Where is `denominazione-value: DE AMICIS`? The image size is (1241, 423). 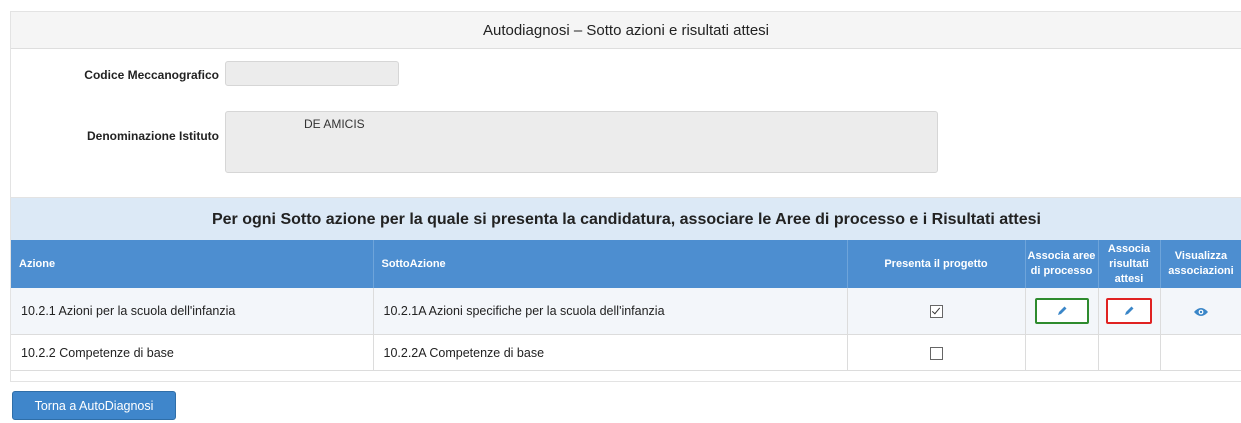 denominazione-value: DE AMICIS is located at coordinates (334, 124).